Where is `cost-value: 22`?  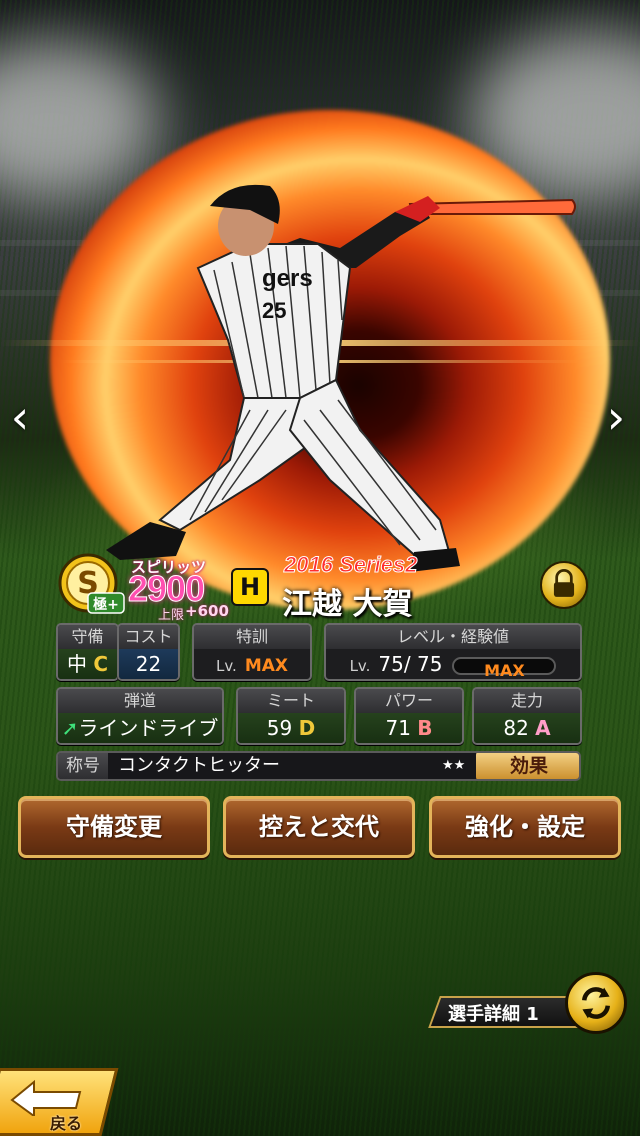 cost-value: 22 is located at coordinates (148, 664).